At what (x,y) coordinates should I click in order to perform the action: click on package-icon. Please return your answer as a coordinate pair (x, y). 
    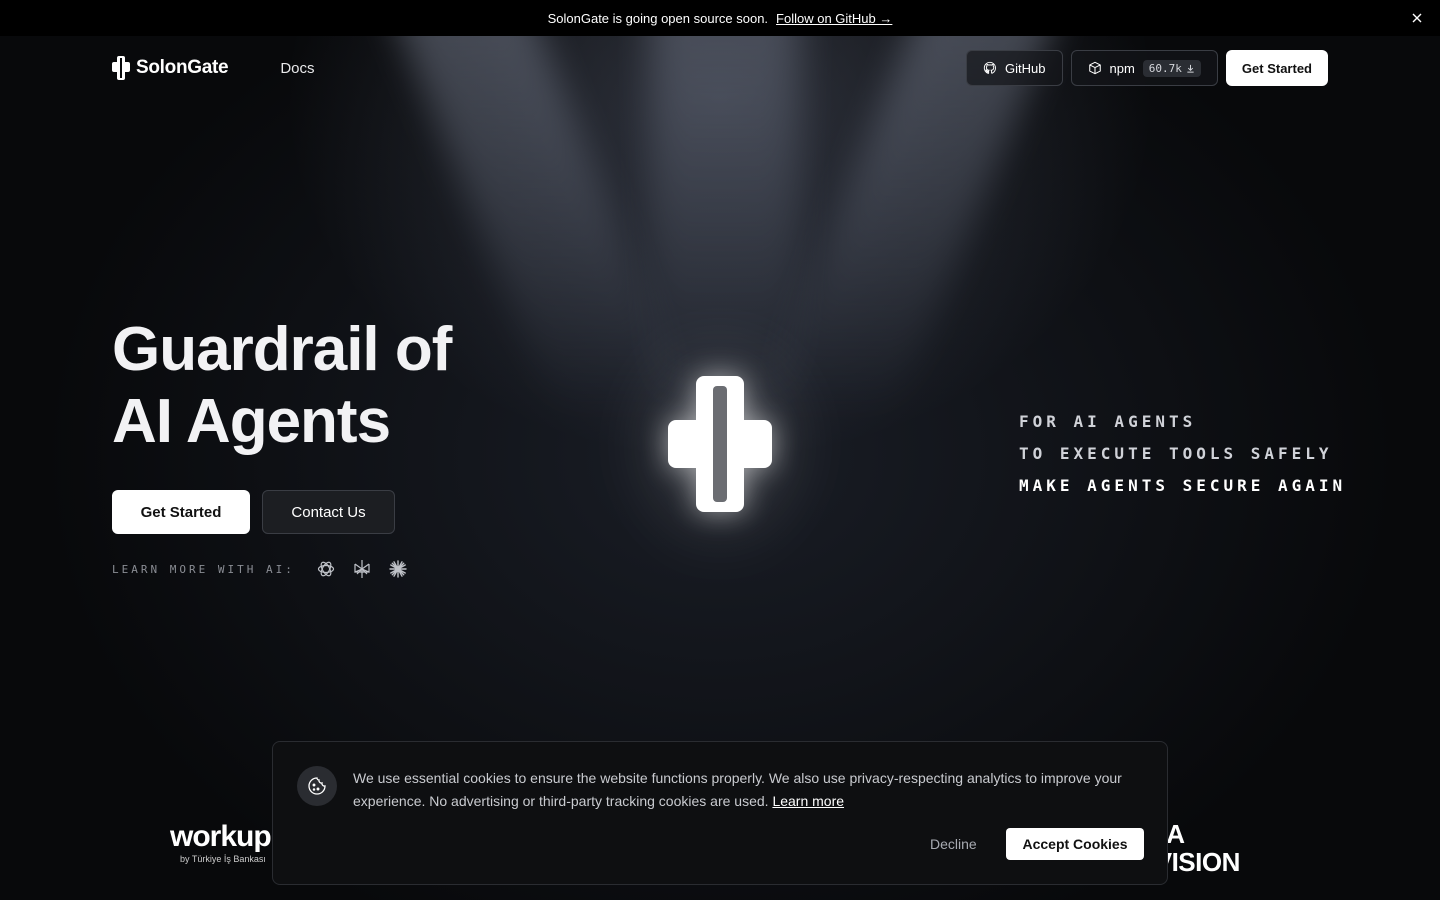
    Looking at the image, I should click on (1094, 68).